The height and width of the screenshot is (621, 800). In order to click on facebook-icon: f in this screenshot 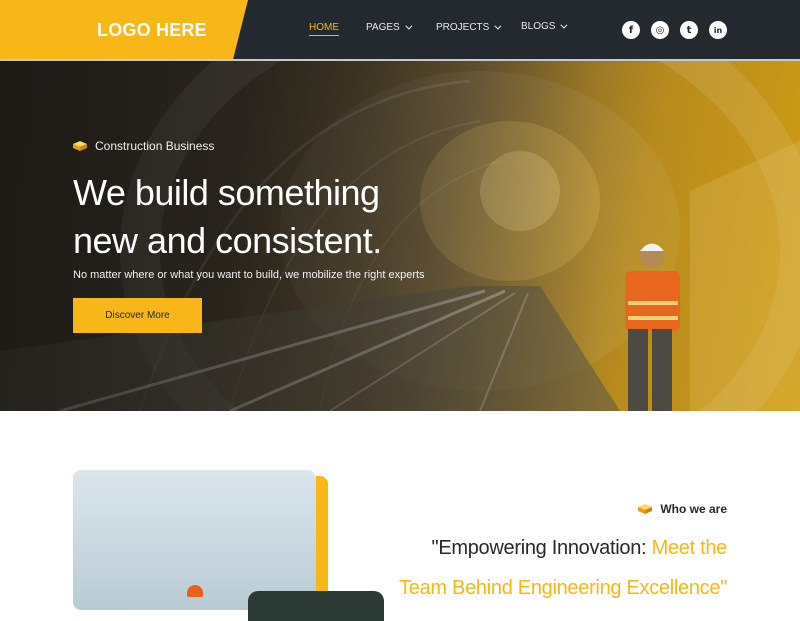, I will do `click(631, 30)`.